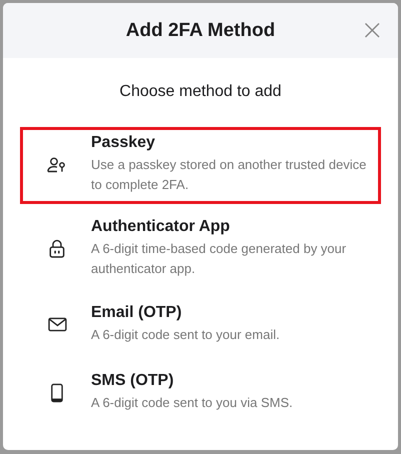 The width and height of the screenshot is (401, 454). I want to click on method-option: SMS (OTP) A 6-digit code sent to you via SMS., so click(200, 393).